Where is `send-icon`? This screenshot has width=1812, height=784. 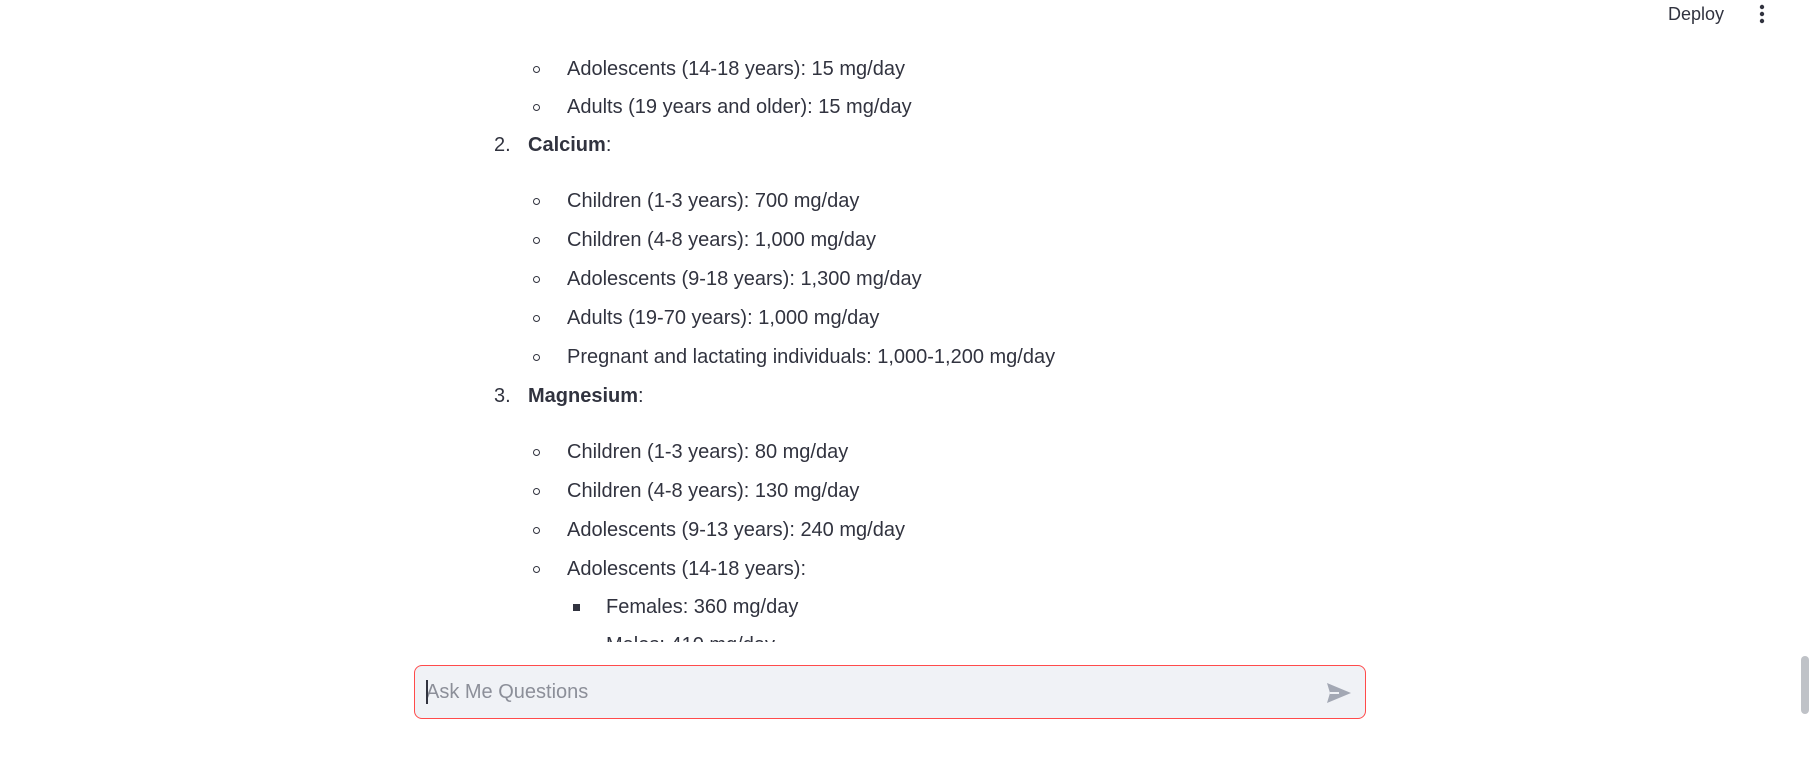 send-icon is located at coordinates (1339, 693).